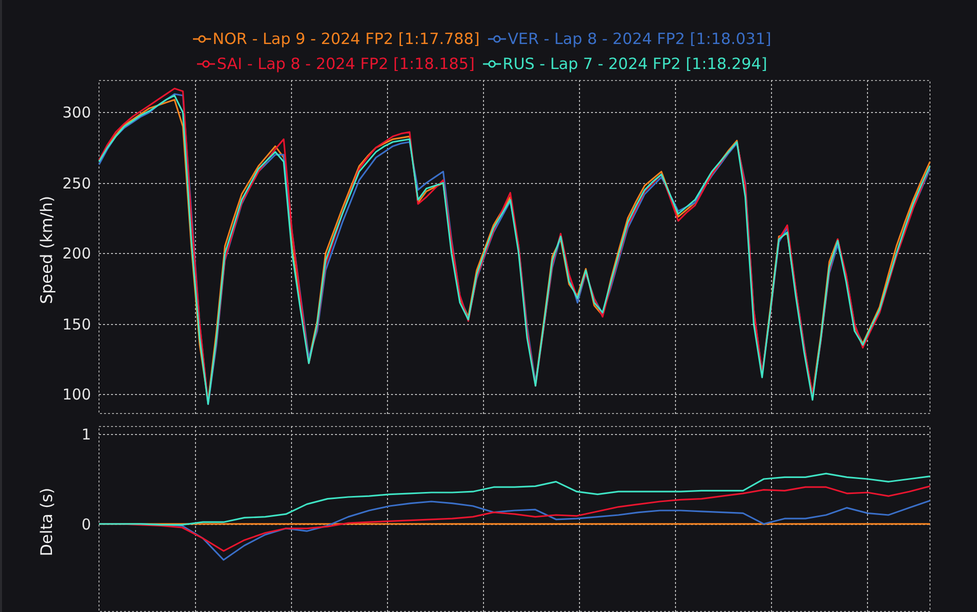 Image resolution: width=977 pixels, height=612 pixels. I want to click on axis-tick-label: 1, so click(86, 435).